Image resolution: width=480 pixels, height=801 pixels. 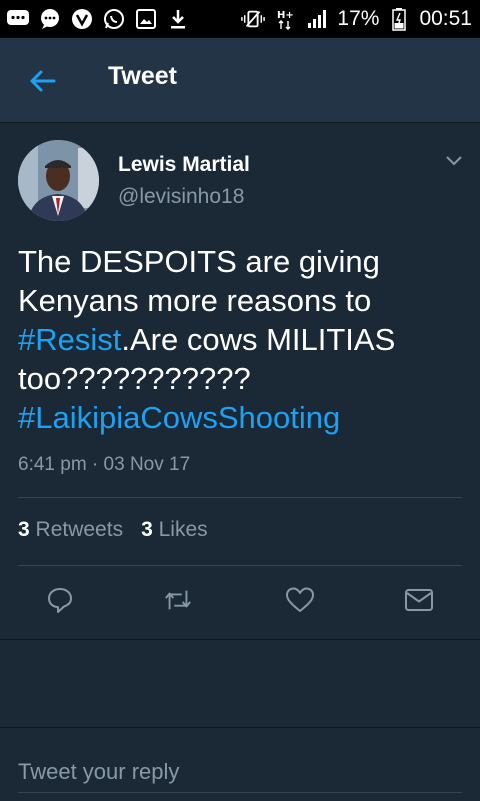 I want to click on likes-label: Likes, so click(x=183, y=529).